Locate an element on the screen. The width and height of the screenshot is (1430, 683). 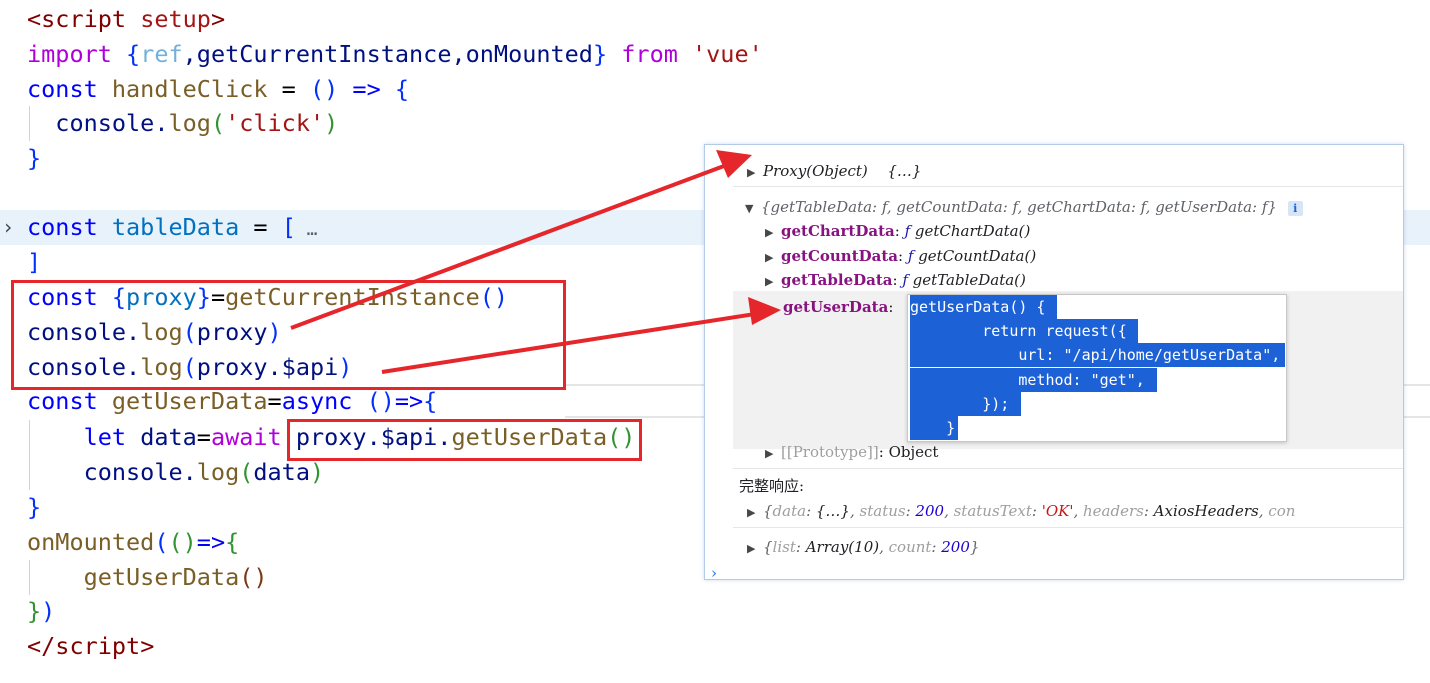
code-token: handleClick is located at coordinates (189, 89).